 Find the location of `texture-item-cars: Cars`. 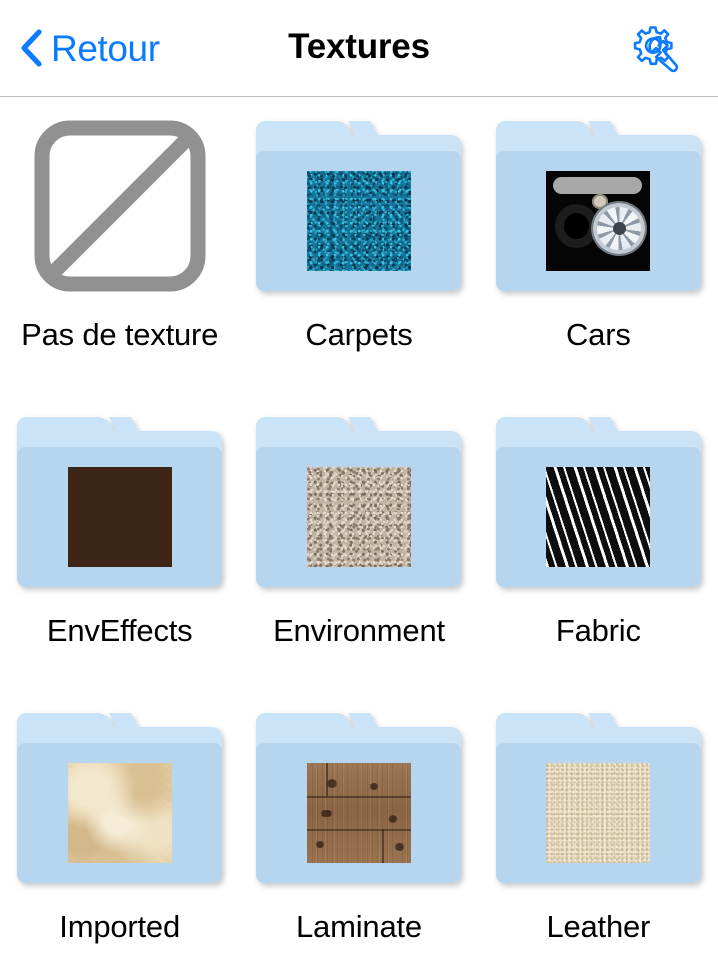

texture-item-cars: Cars is located at coordinates (598, 263).